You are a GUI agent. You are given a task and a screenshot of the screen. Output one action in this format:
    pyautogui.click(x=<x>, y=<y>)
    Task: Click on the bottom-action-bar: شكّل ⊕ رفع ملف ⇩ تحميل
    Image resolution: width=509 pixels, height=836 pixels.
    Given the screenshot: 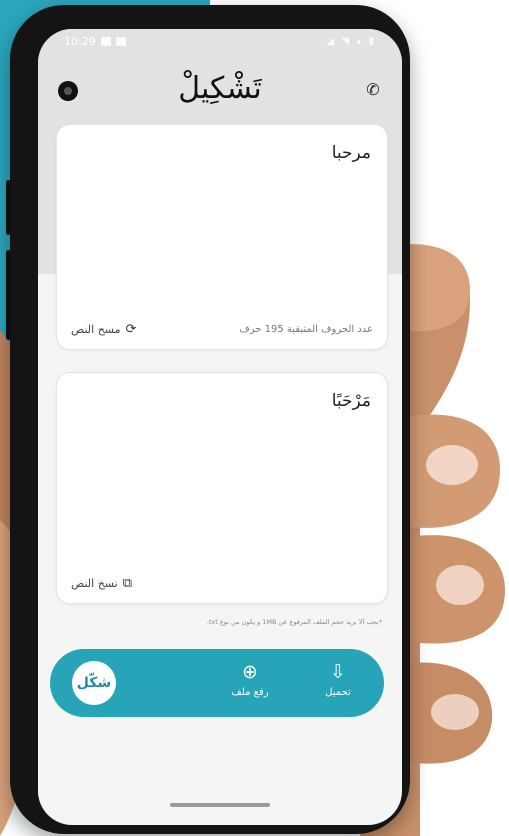 What is the action you would take?
    pyautogui.click(x=217, y=683)
    